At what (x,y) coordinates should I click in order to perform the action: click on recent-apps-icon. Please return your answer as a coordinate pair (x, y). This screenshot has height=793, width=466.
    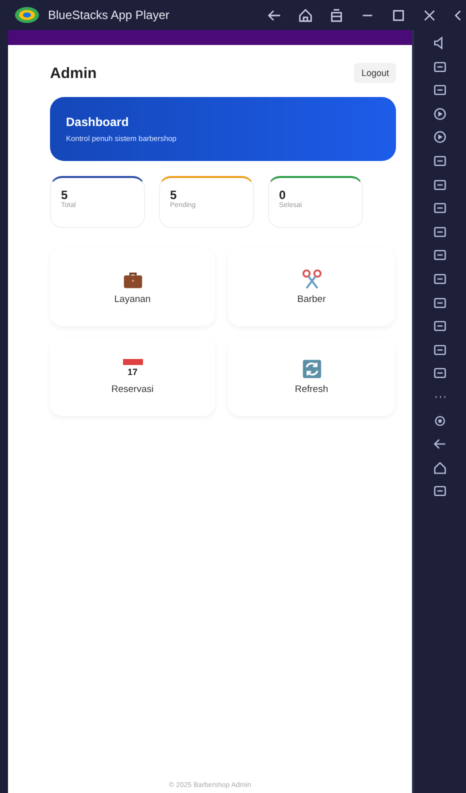
    Looking at the image, I should click on (336, 15).